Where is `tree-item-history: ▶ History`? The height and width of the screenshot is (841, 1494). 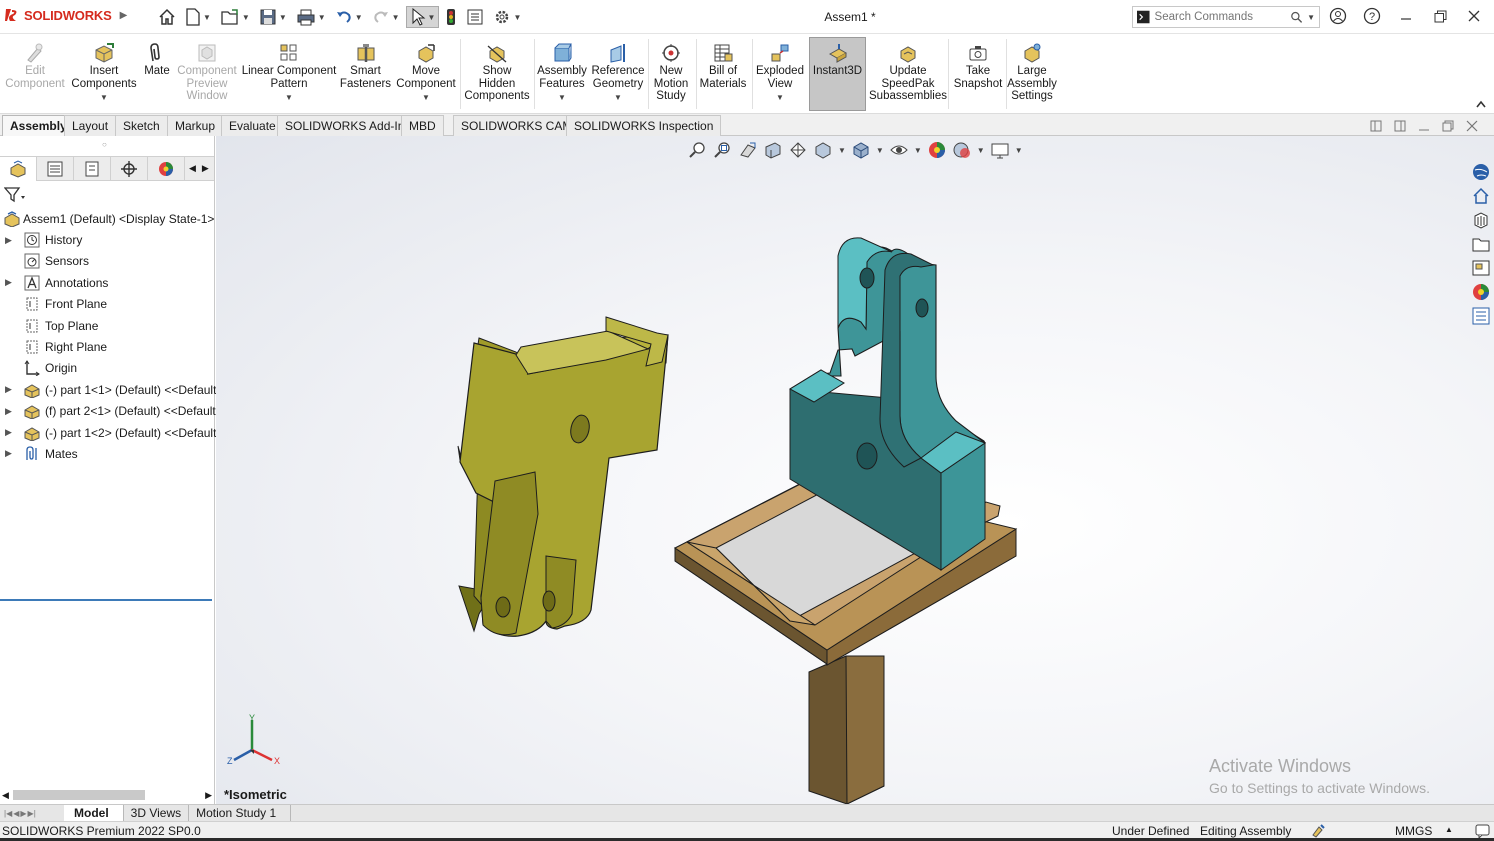 tree-item-history: ▶ History is located at coordinates (107, 239).